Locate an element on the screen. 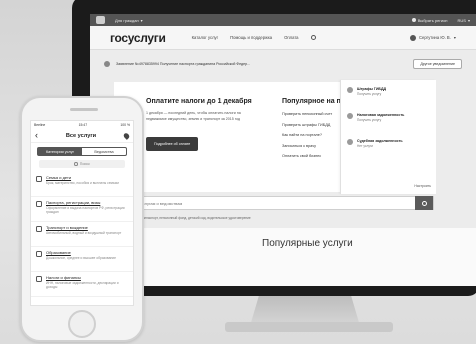  region-selector: Выбрать регион is located at coordinates (429, 20).